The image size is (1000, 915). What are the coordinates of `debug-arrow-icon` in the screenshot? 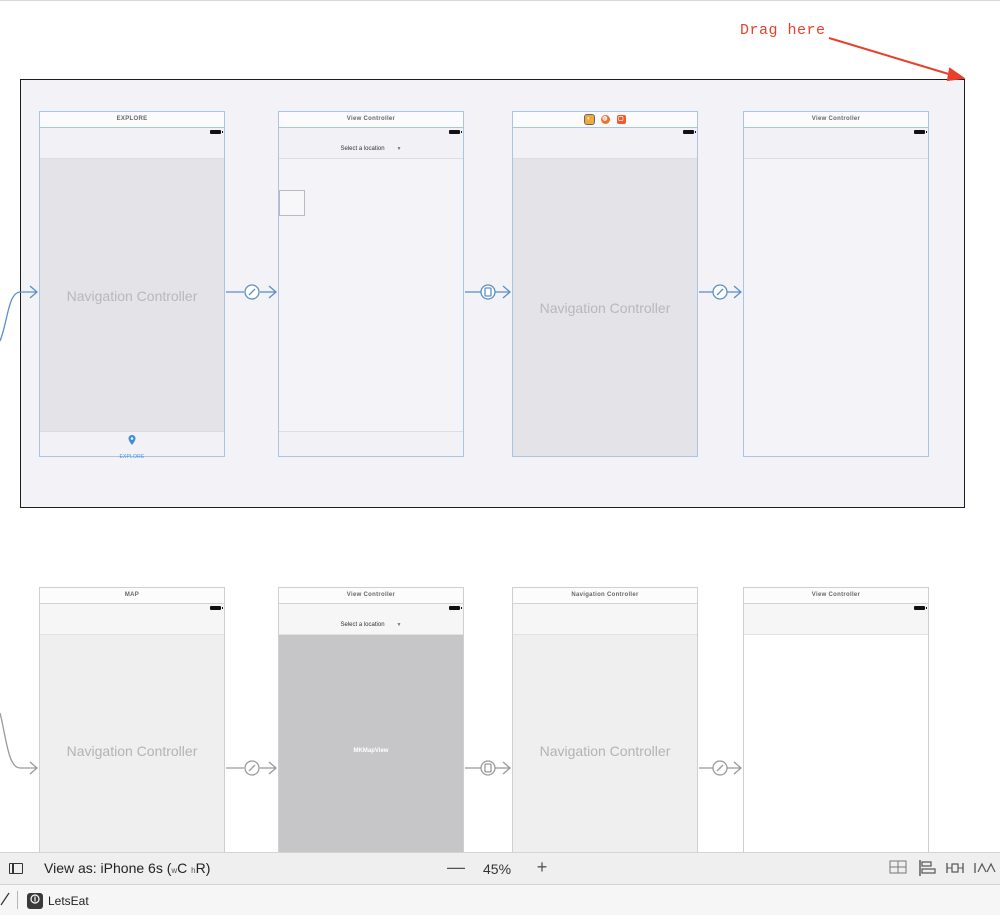 It's located at (5, 900).